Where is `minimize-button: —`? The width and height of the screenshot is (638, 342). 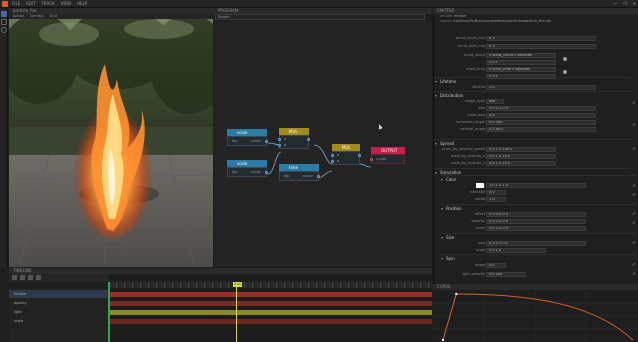 minimize-button: — is located at coordinates (615, 4).